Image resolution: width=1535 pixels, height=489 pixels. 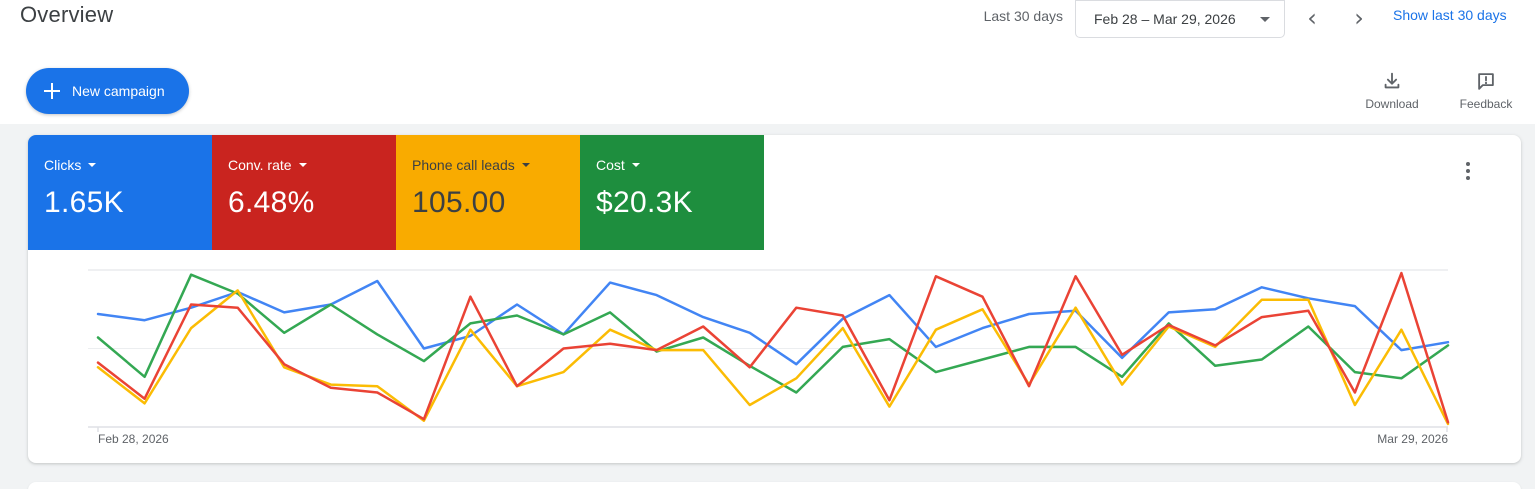 What do you see at coordinates (1412, 439) in the screenshot?
I see `x-axis-end-label: Mar 29, 2026` at bounding box center [1412, 439].